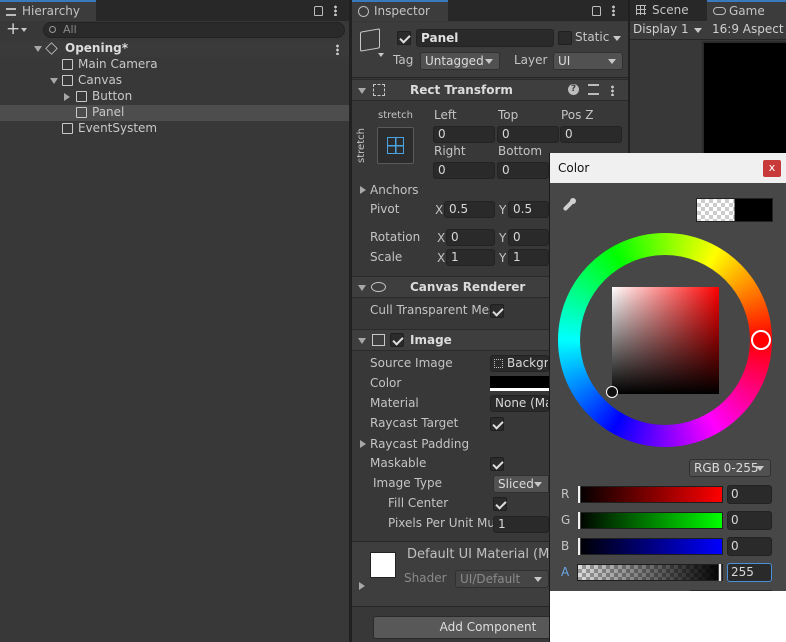  What do you see at coordinates (439, 210) in the screenshot?
I see `pivot-x-label: X` at bounding box center [439, 210].